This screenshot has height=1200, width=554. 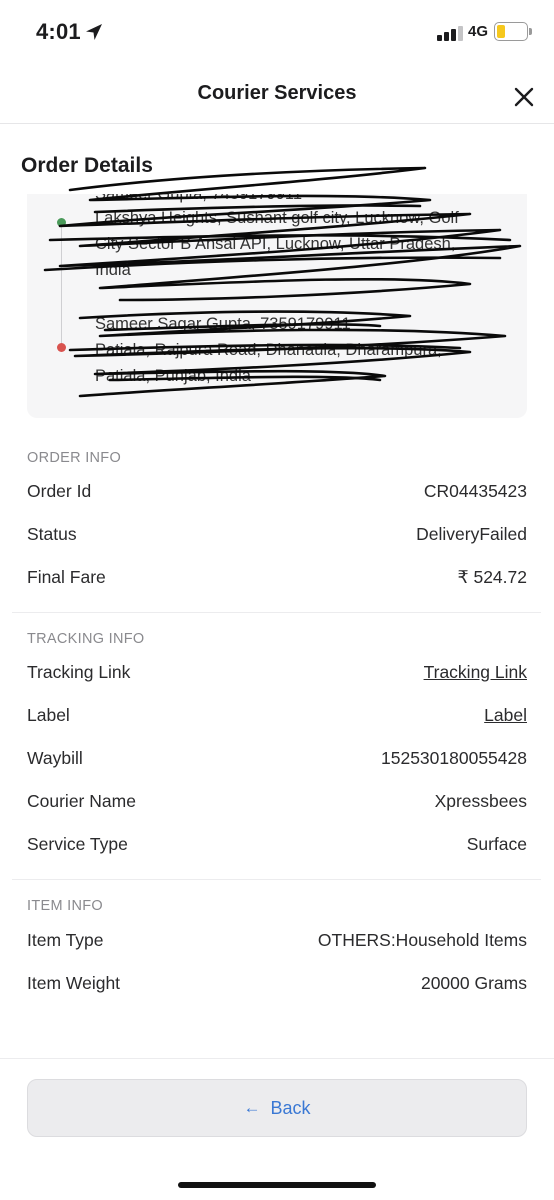 What do you see at coordinates (277, 1058) in the screenshot?
I see `footer-divider` at bounding box center [277, 1058].